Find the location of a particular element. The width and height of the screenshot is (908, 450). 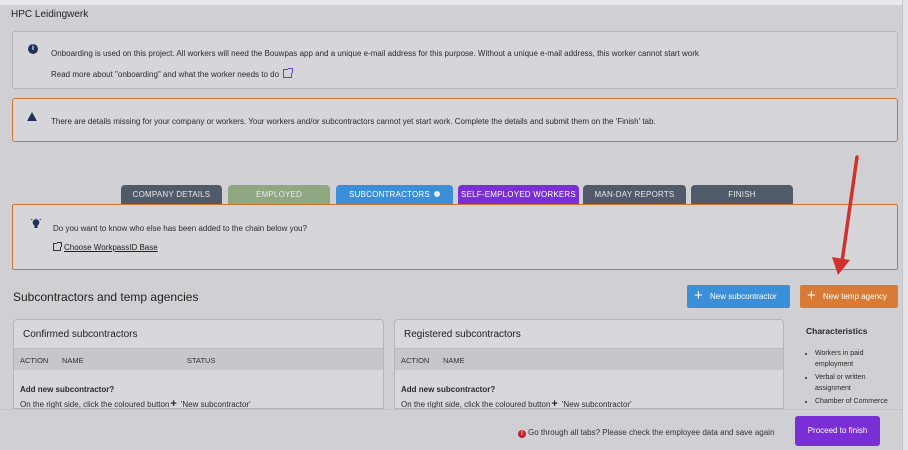

tab-label: FINISH is located at coordinates (742, 194).